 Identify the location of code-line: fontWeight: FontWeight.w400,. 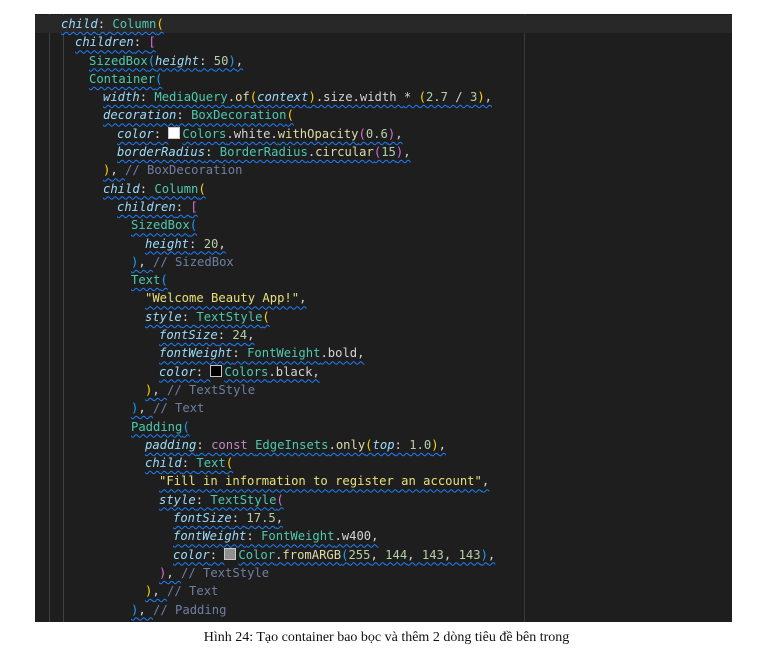
(383, 536).